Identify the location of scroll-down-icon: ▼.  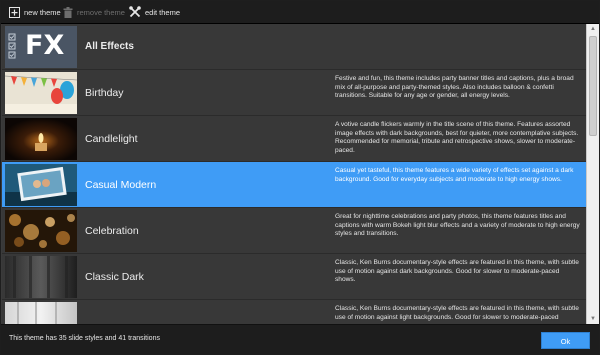
(593, 319).